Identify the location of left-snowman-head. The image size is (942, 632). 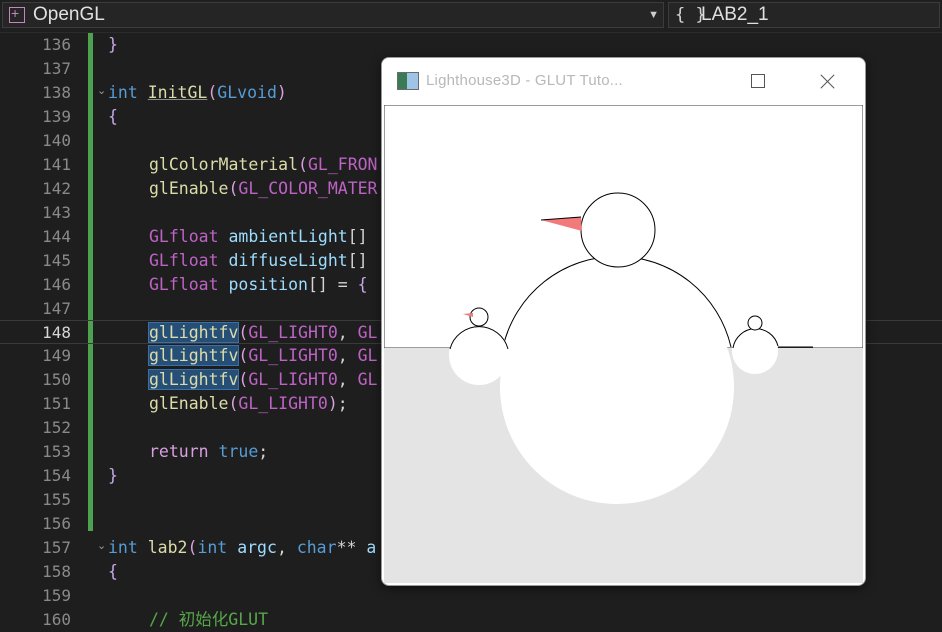
(479, 317).